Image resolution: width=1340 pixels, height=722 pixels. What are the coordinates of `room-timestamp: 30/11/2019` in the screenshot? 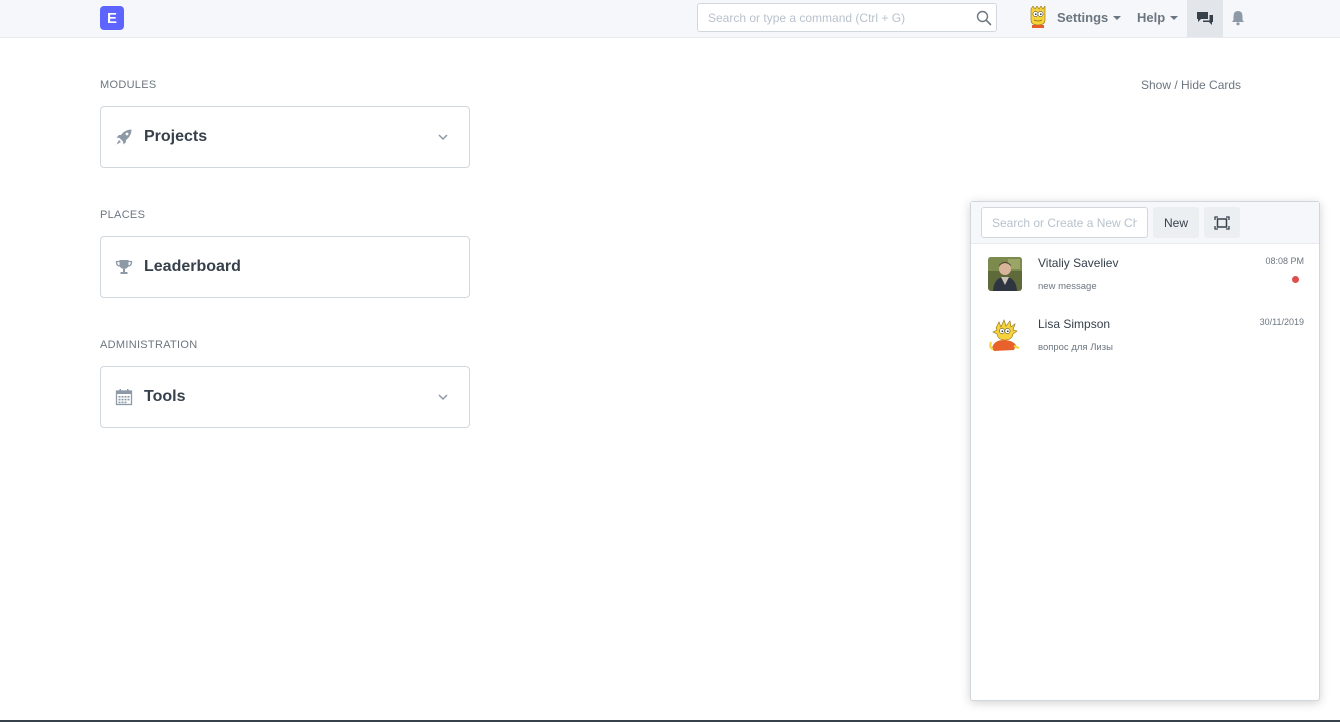 It's located at (1281, 322).